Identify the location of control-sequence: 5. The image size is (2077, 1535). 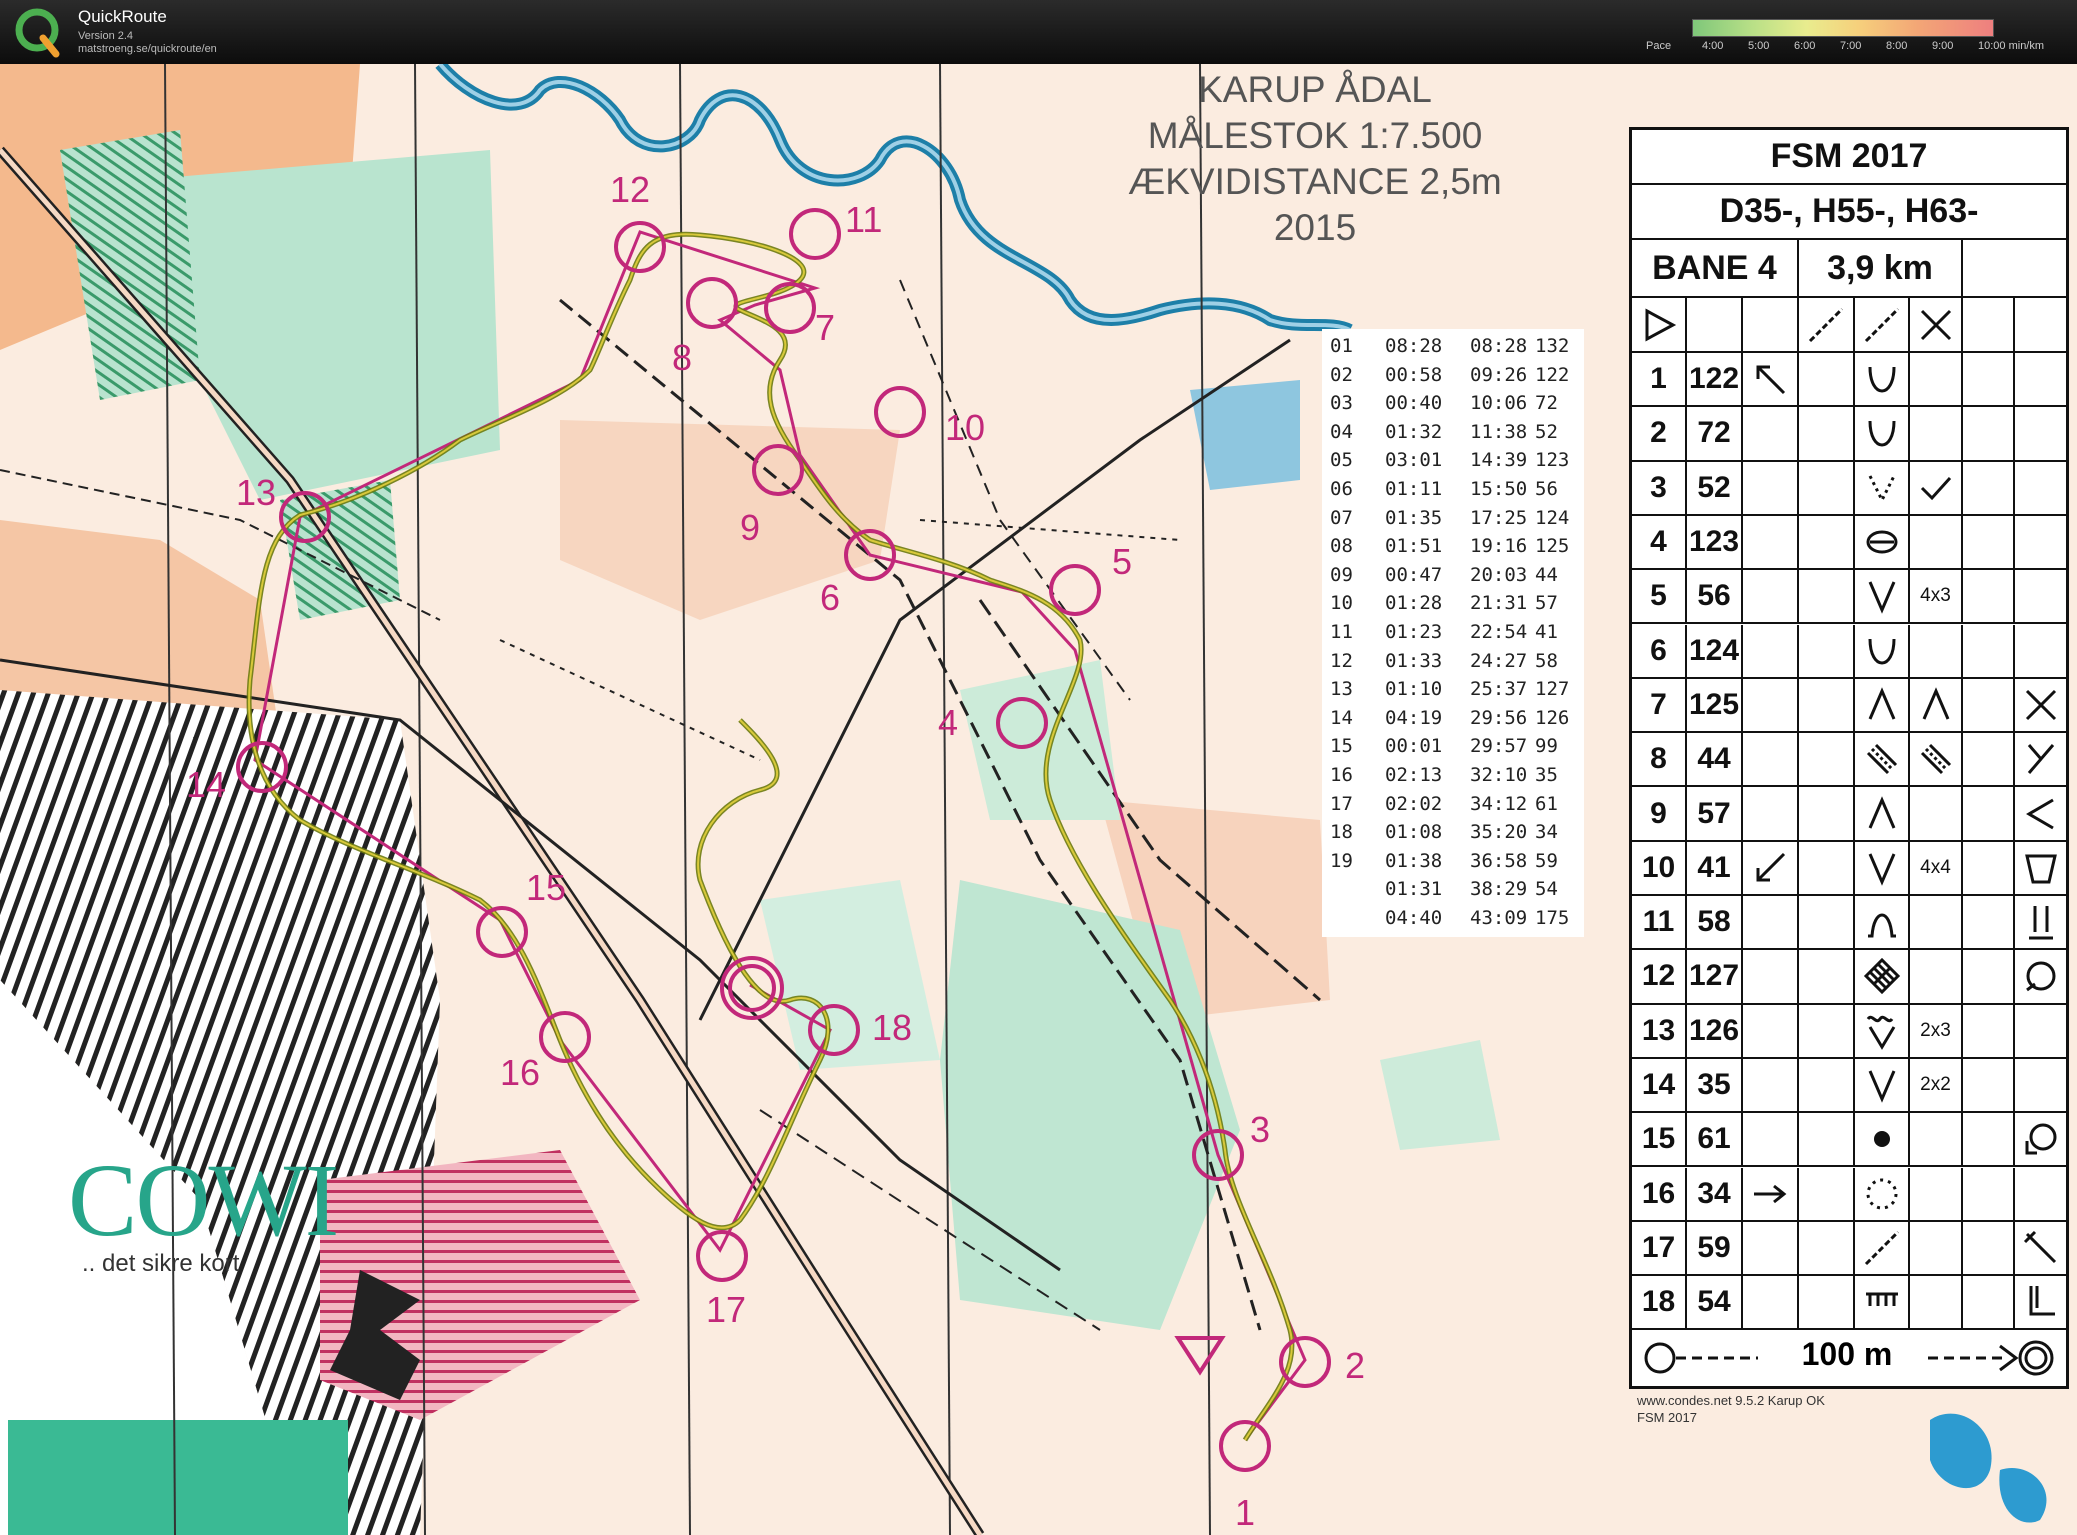
(1659, 596).